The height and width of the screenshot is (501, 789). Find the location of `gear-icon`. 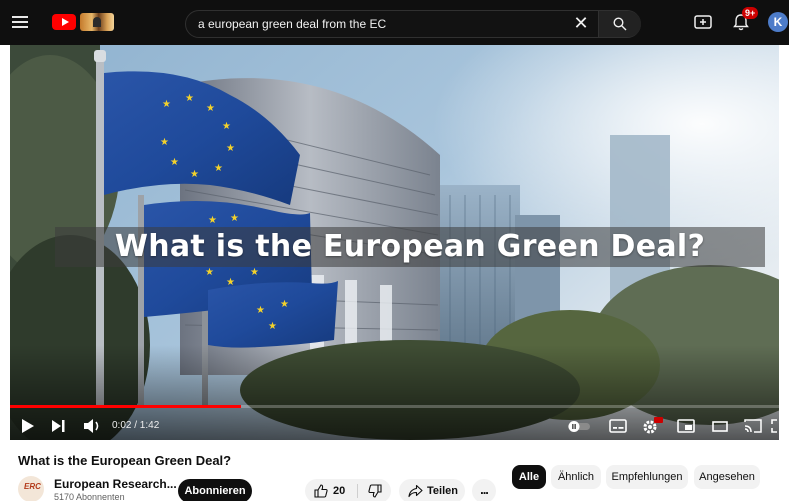

gear-icon is located at coordinates (652, 426).